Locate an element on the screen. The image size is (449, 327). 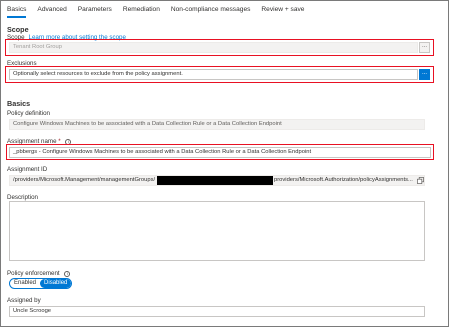
enforcement-enabled-option: Enabled is located at coordinates (25, 283).